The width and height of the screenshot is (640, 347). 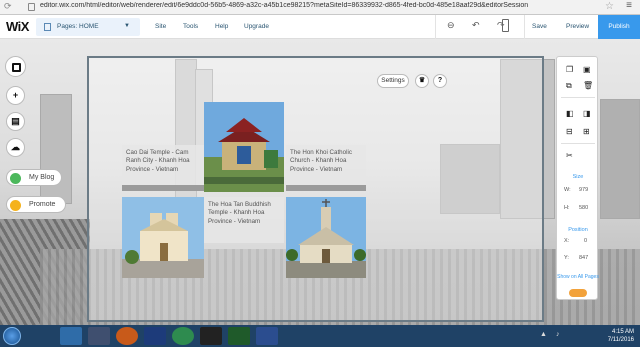 What do you see at coordinates (558, 334) in the screenshot?
I see `volume-icon: ♪` at bounding box center [558, 334].